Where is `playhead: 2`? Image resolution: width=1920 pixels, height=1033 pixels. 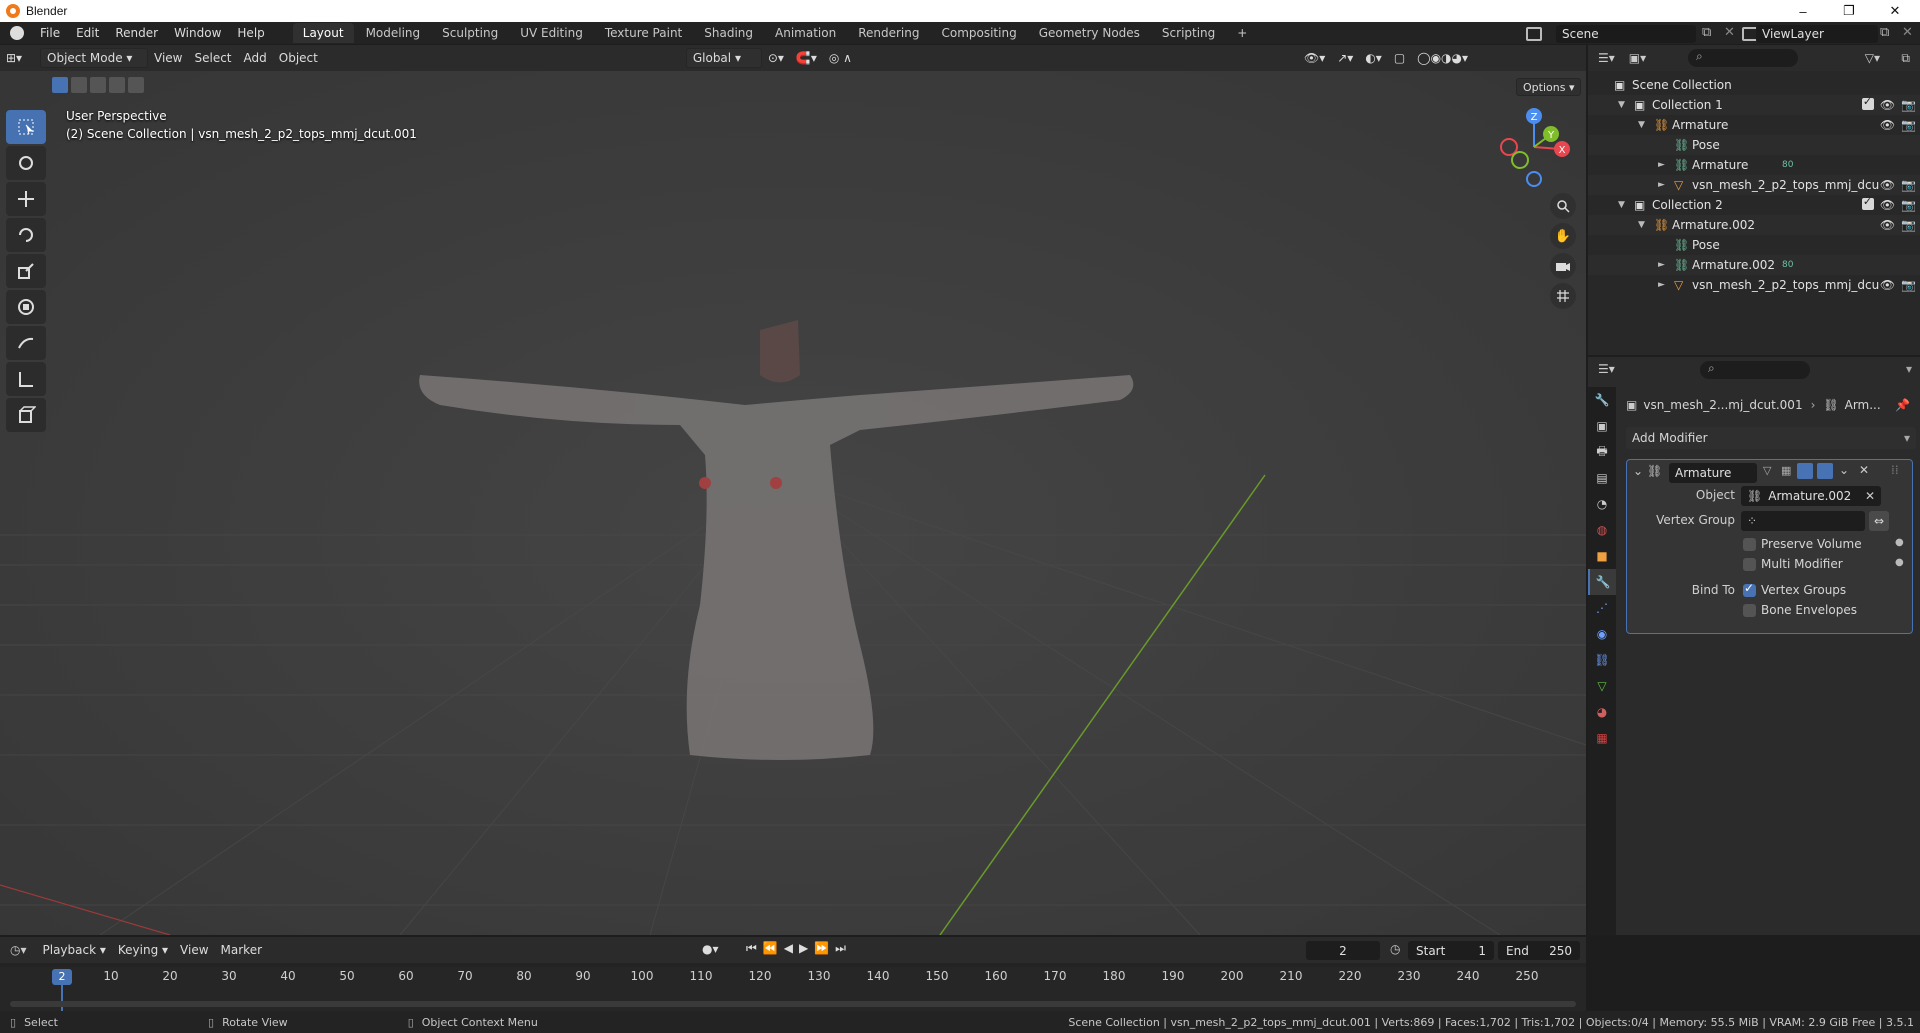 playhead: 2 is located at coordinates (62, 977).